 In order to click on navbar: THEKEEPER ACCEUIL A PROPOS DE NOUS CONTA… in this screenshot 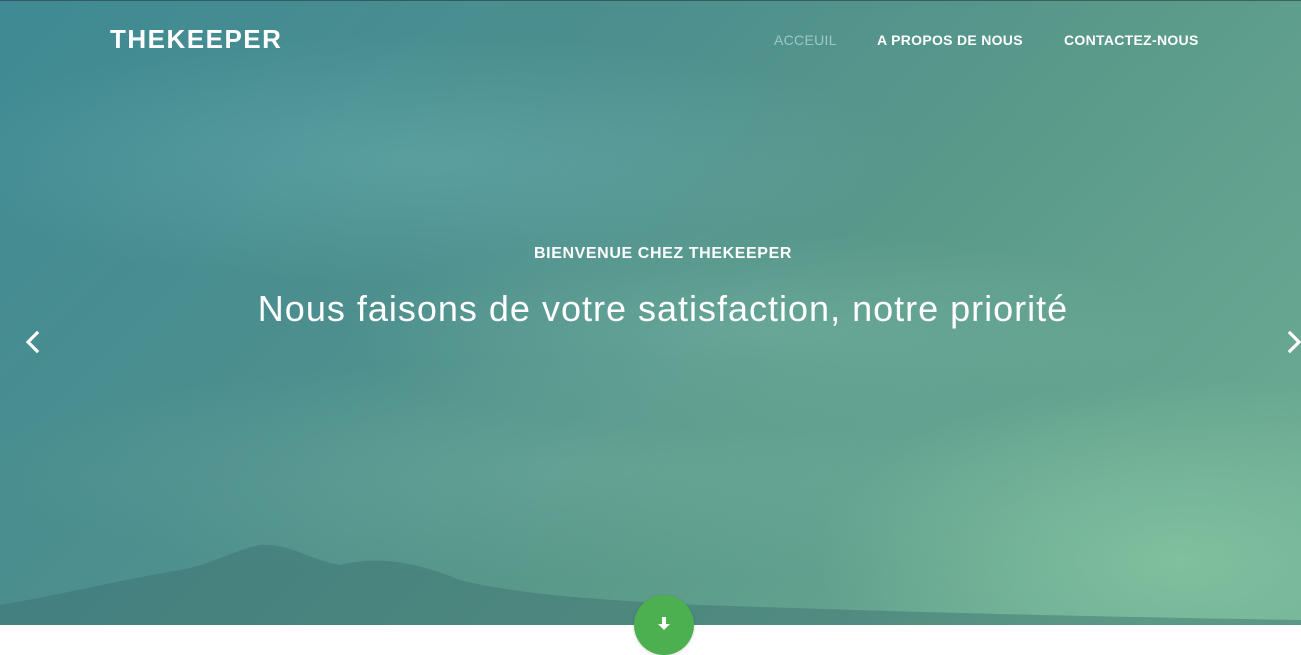, I will do `click(650, 40)`.